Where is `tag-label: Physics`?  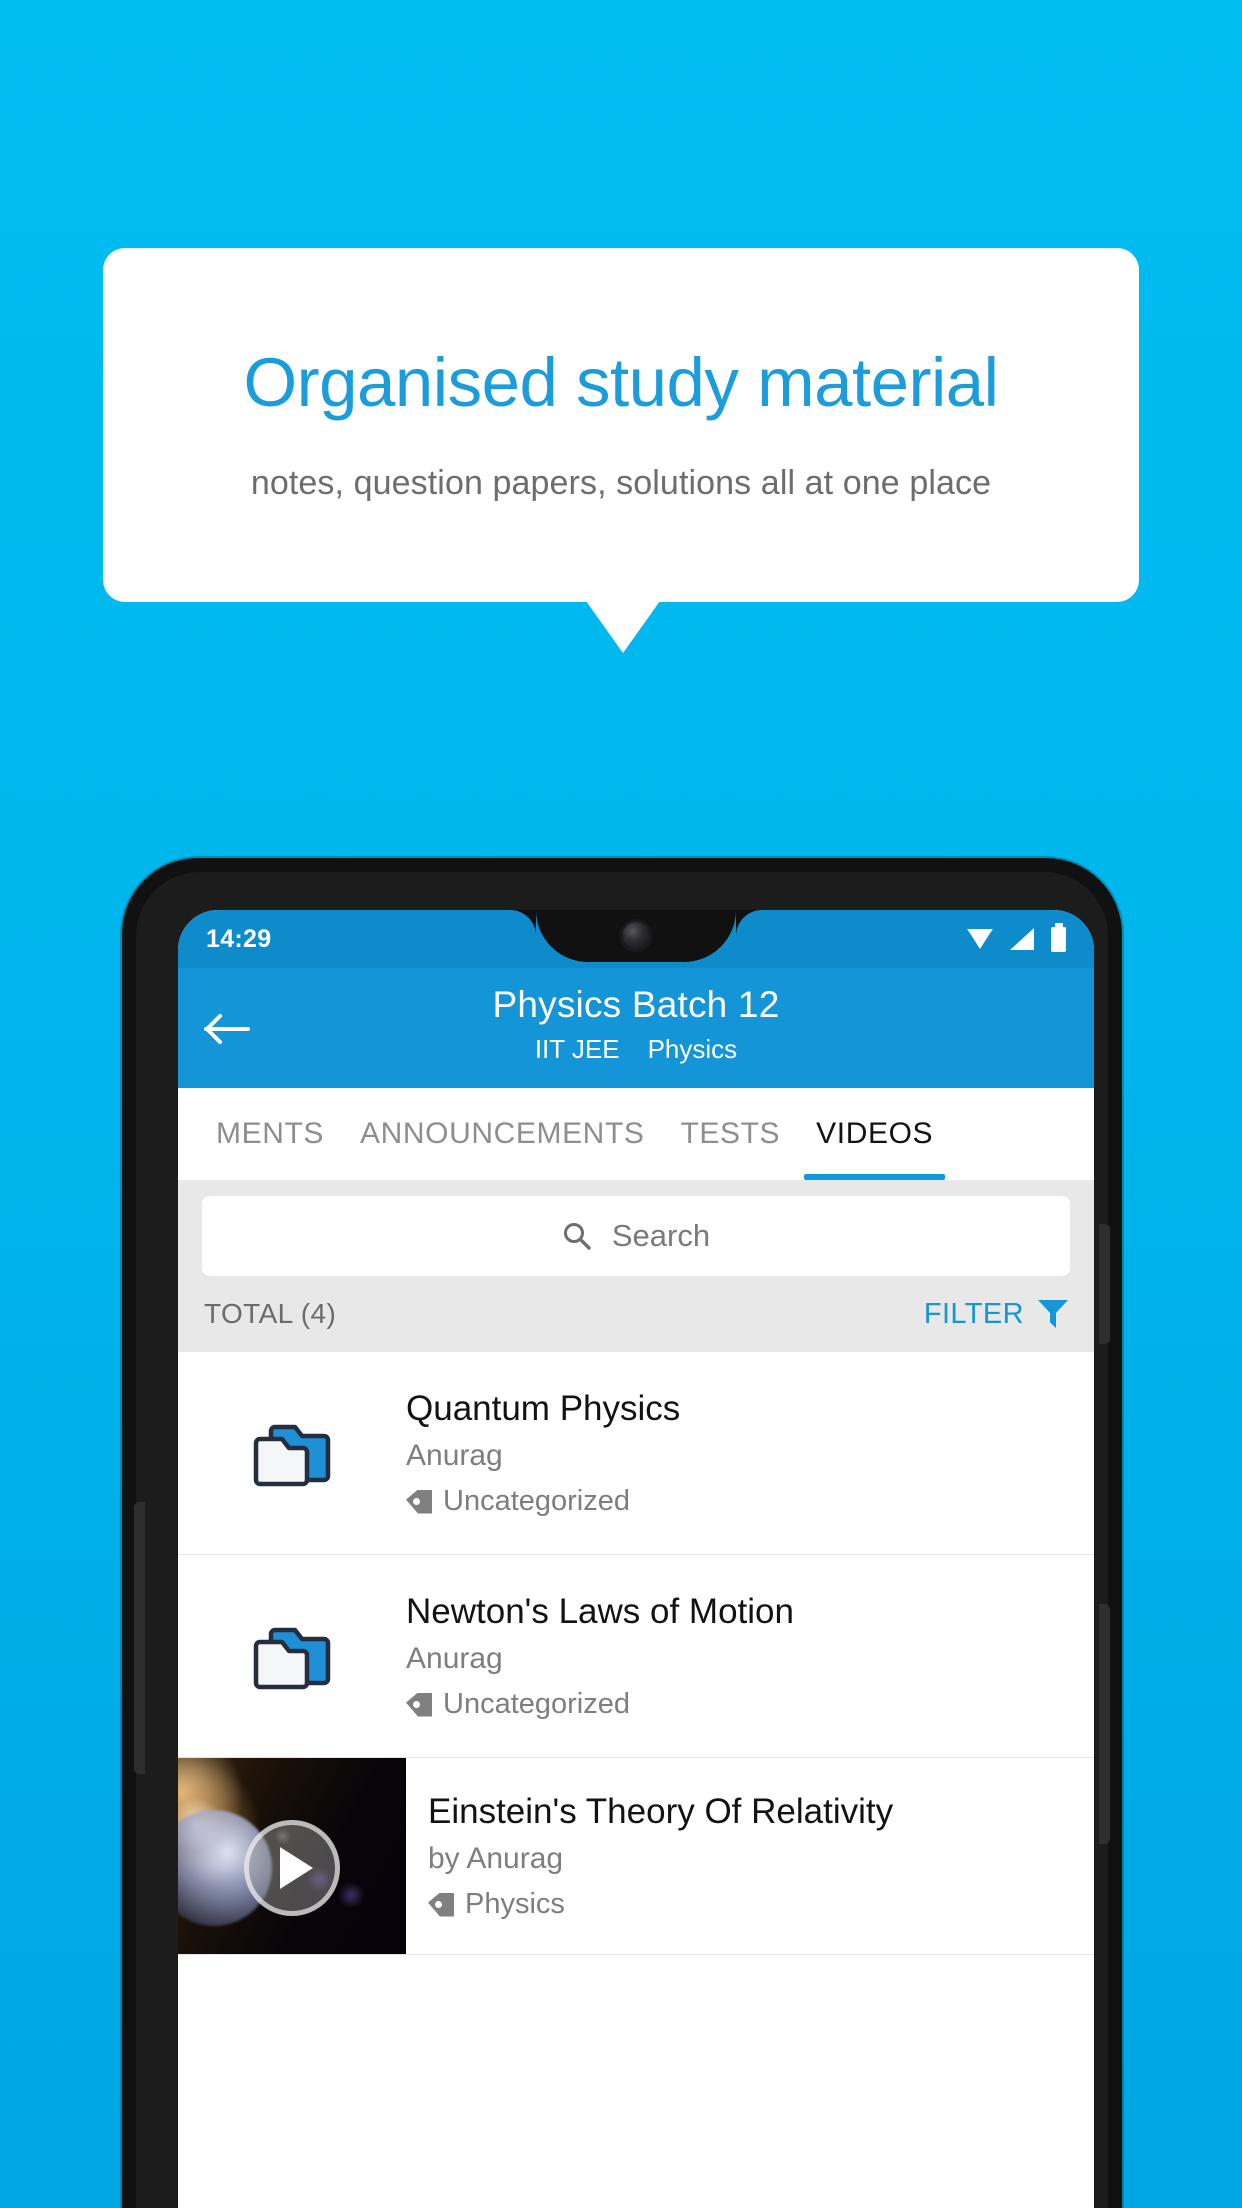
tag-label: Physics is located at coordinates (515, 1904).